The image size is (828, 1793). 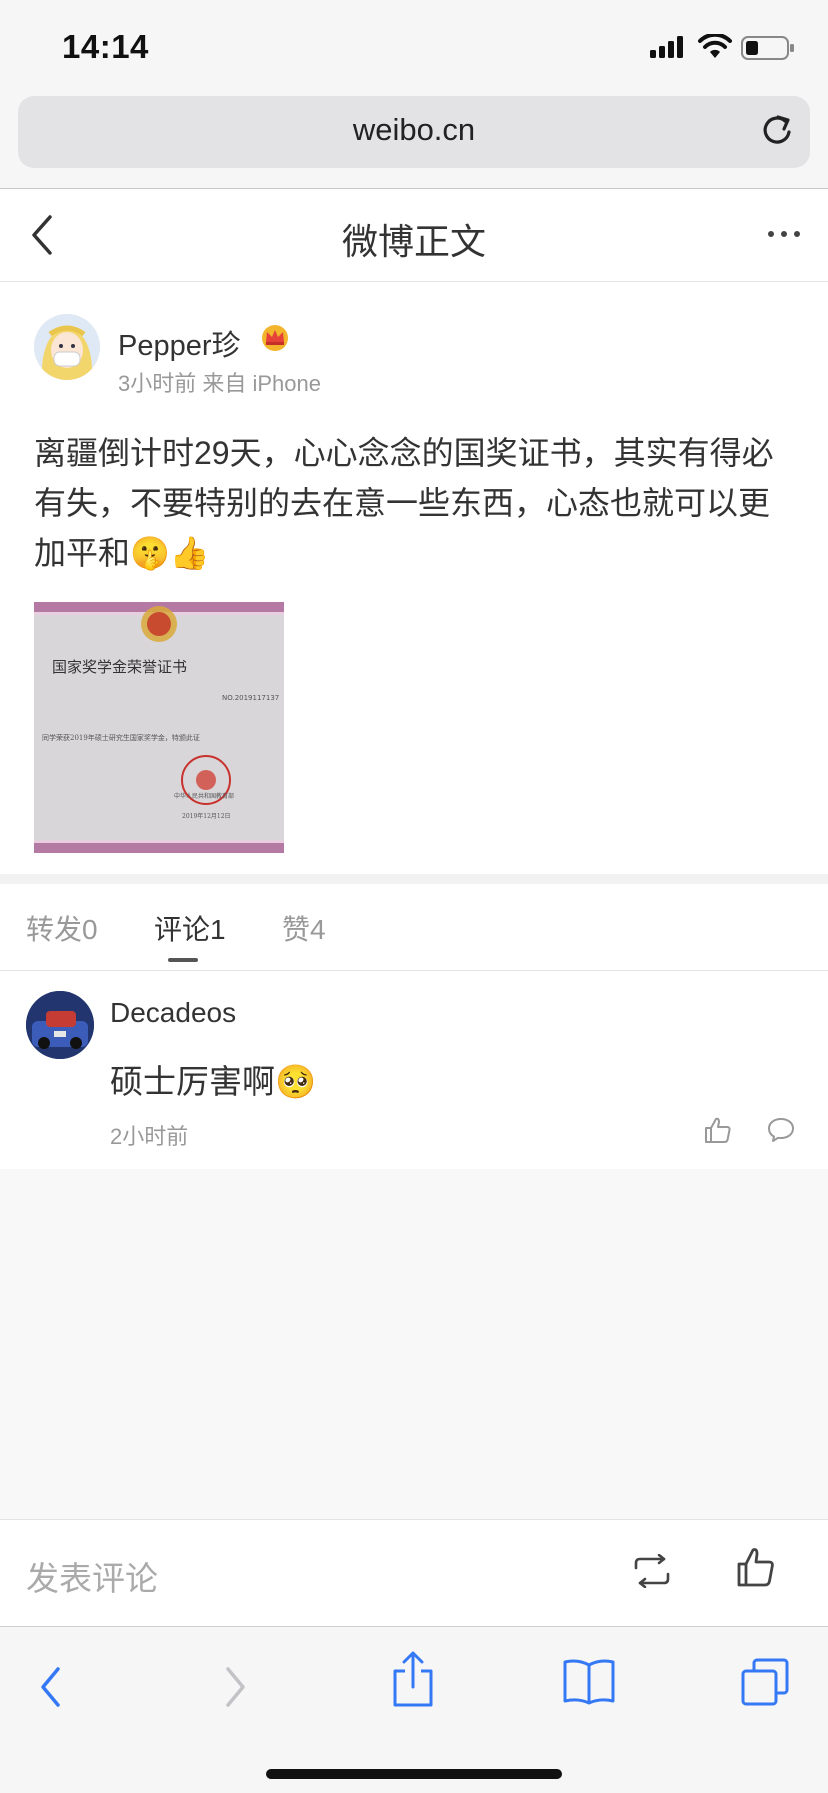 I want to click on compose-bar: 发表评论, so click(x=414, y=1572).